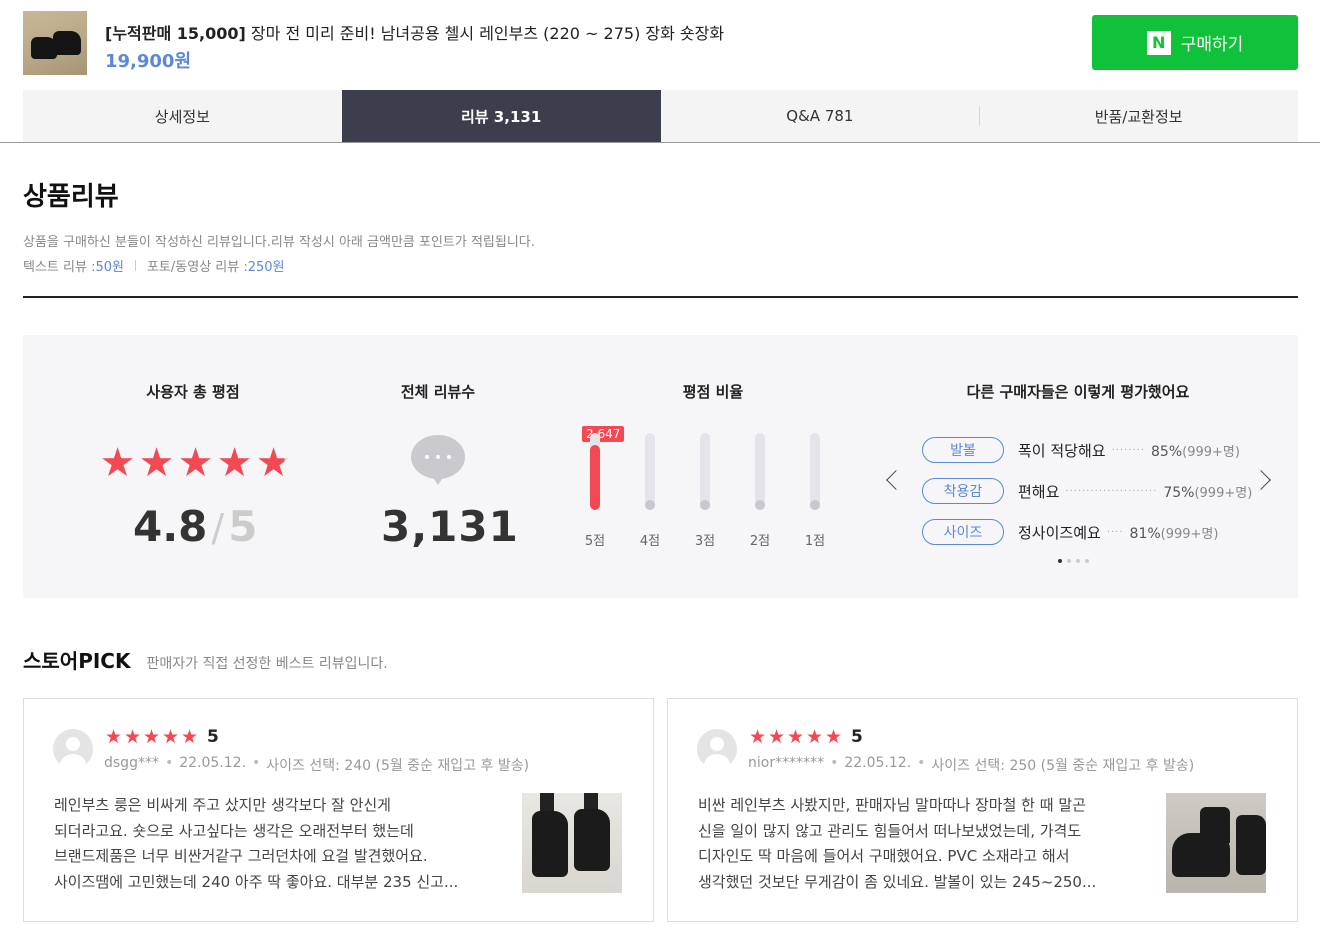 The height and width of the screenshot is (936, 1320). What do you see at coordinates (857, 737) in the screenshot?
I see `review-score: 5` at bounding box center [857, 737].